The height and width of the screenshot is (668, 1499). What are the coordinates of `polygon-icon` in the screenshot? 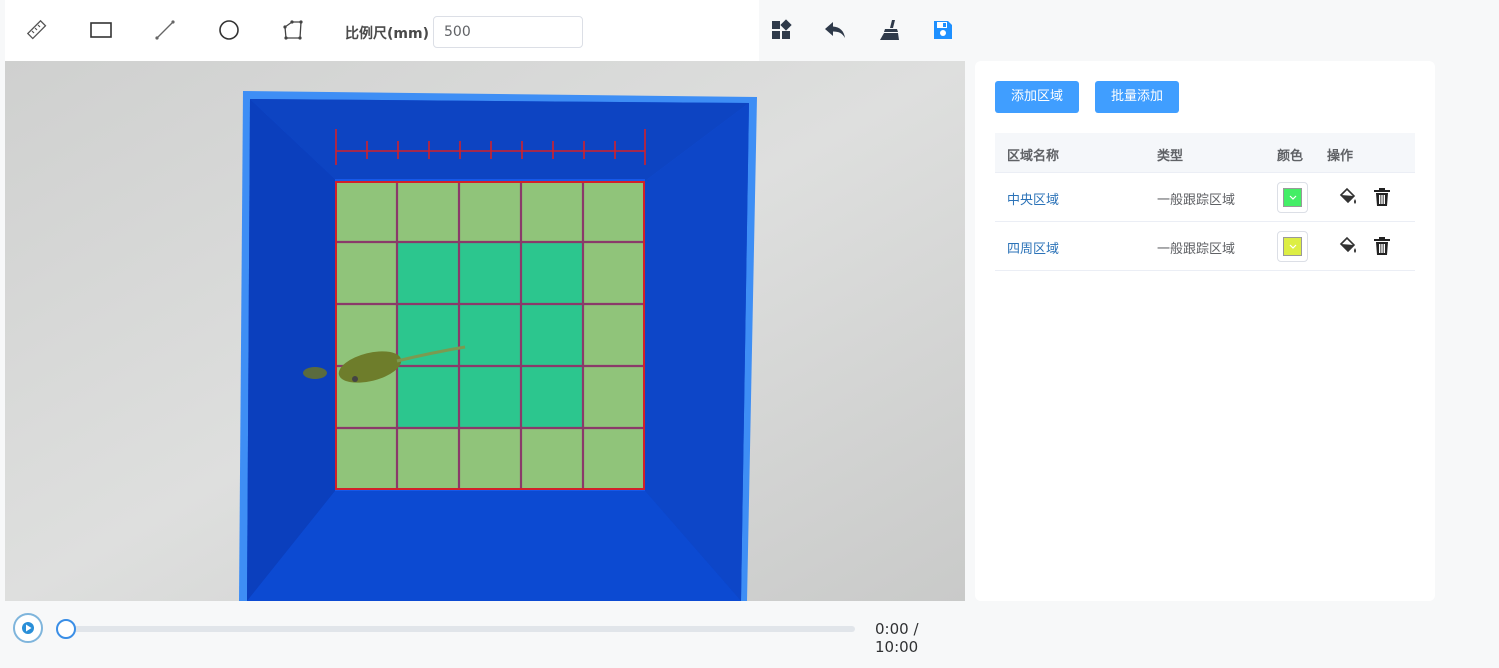 It's located at (293, 30).